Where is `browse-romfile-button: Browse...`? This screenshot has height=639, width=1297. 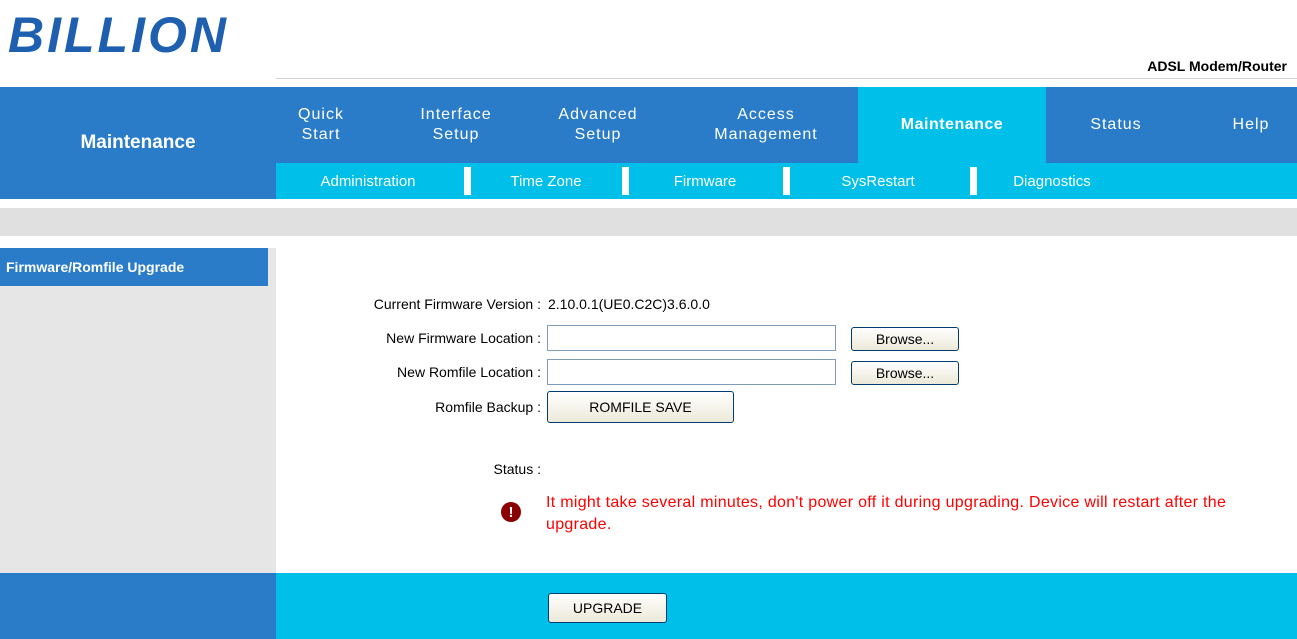
browse-romfile-button: Browse... is located at coordinates (905, 373).